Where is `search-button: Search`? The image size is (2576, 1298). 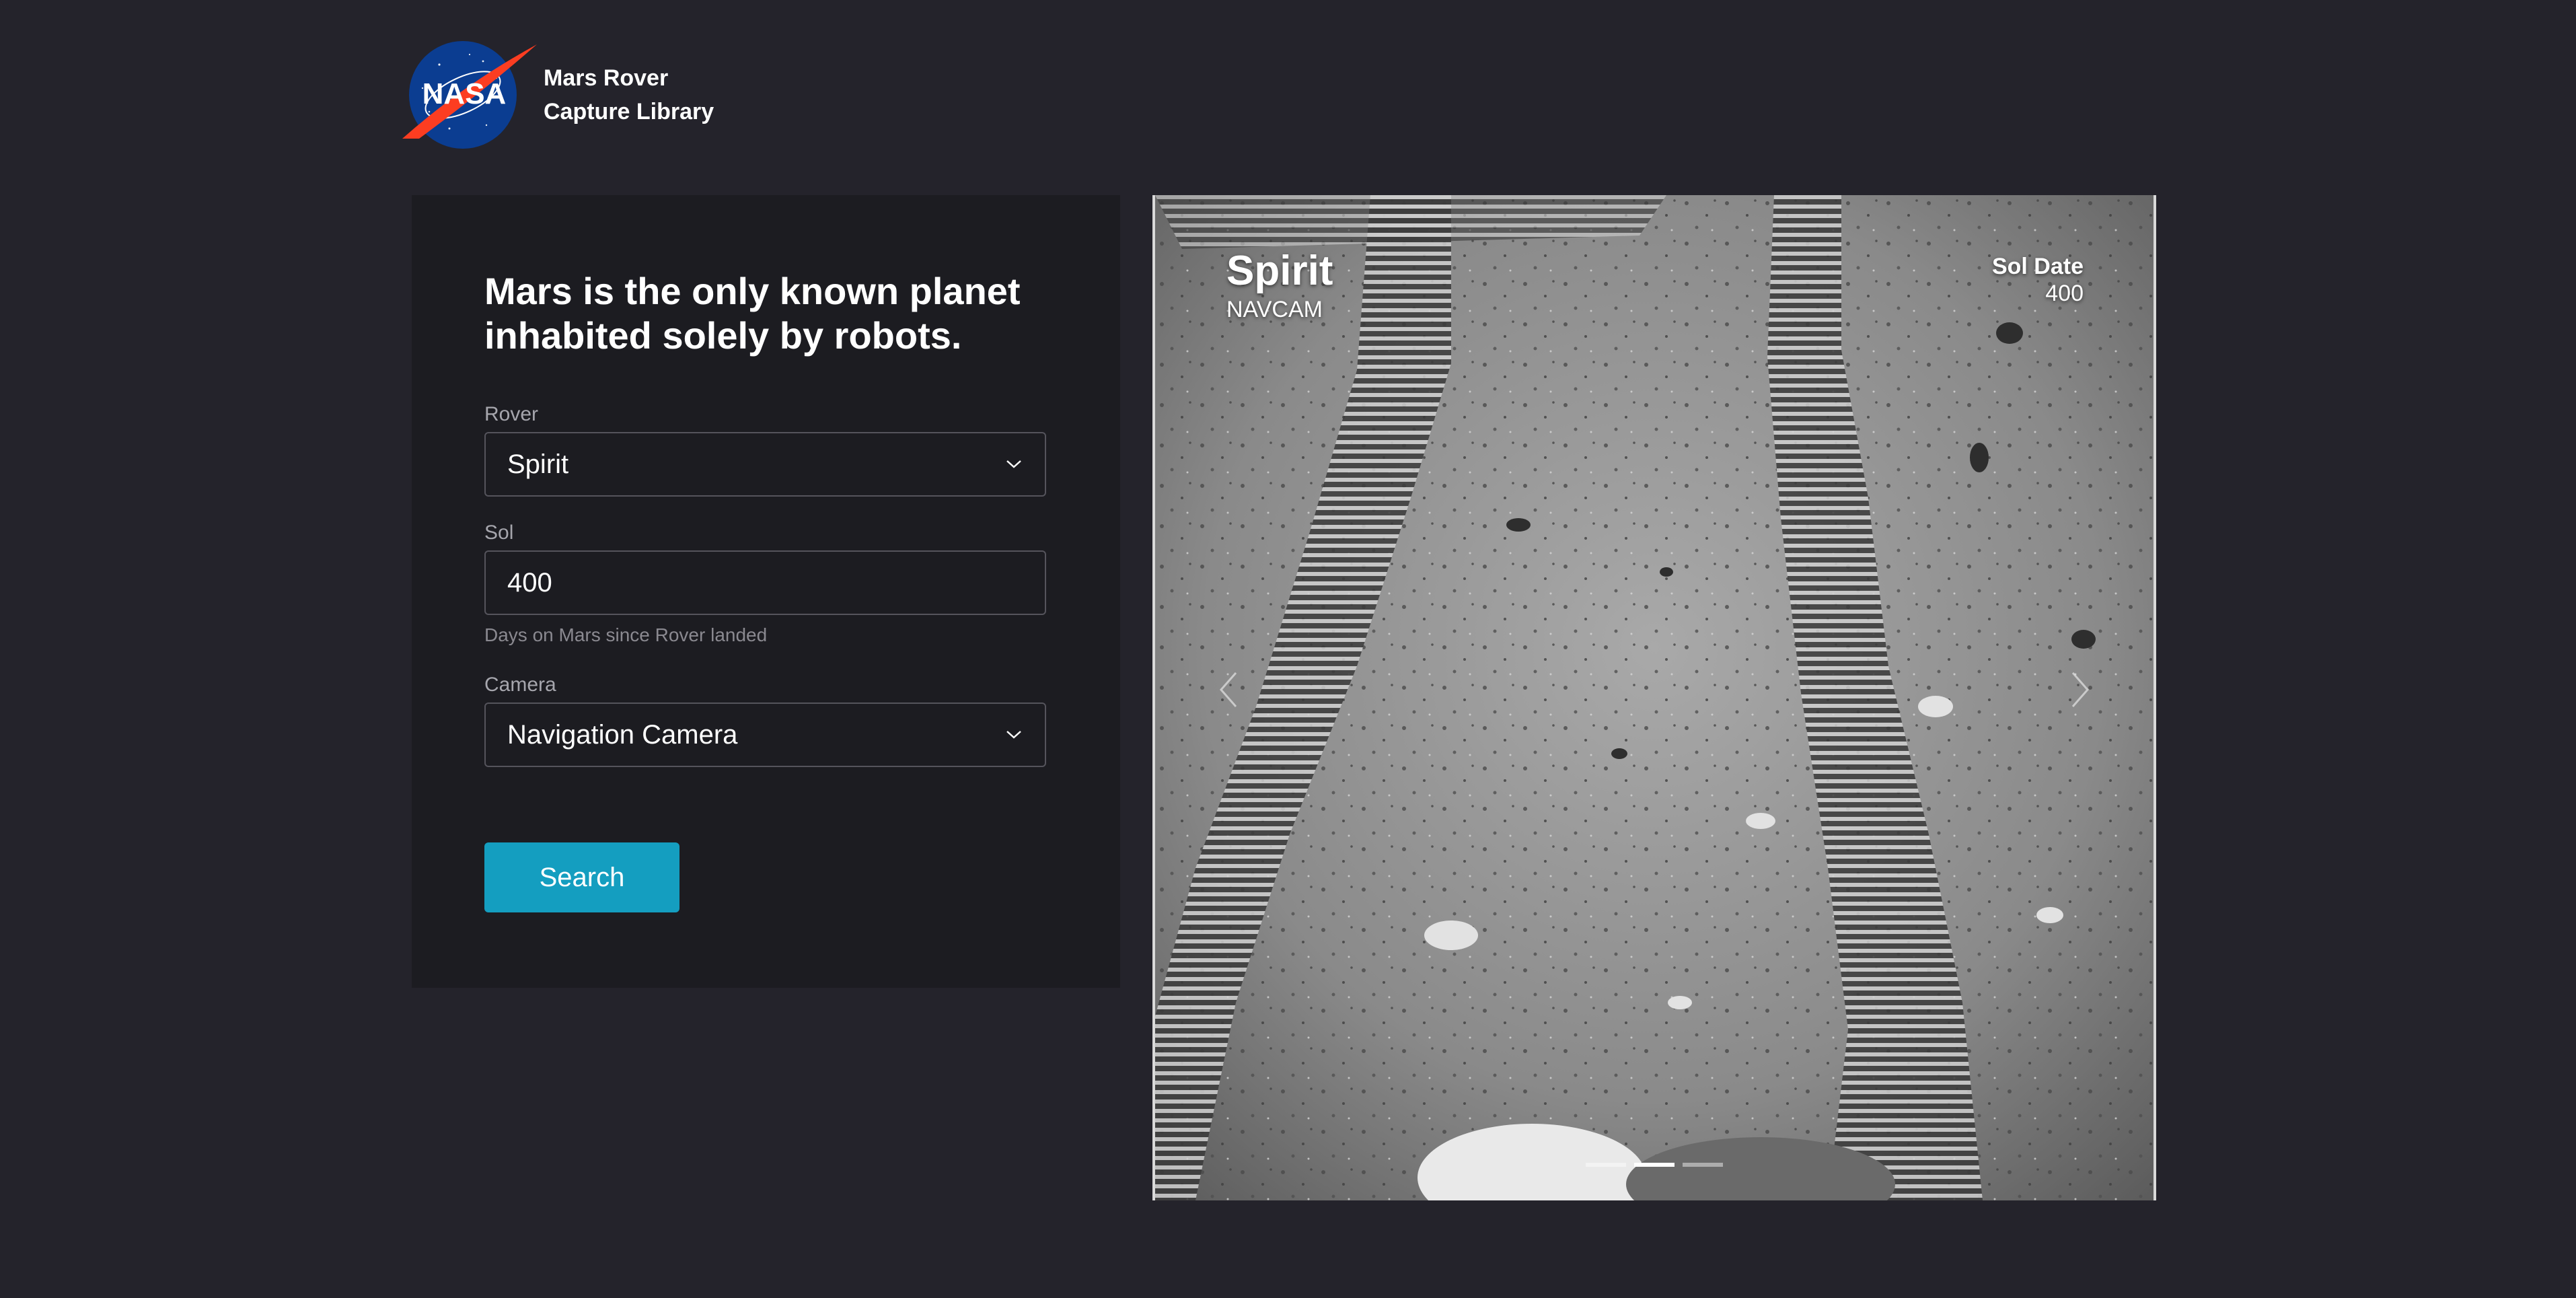
search-button: Search is located at coordinates (581, 877).